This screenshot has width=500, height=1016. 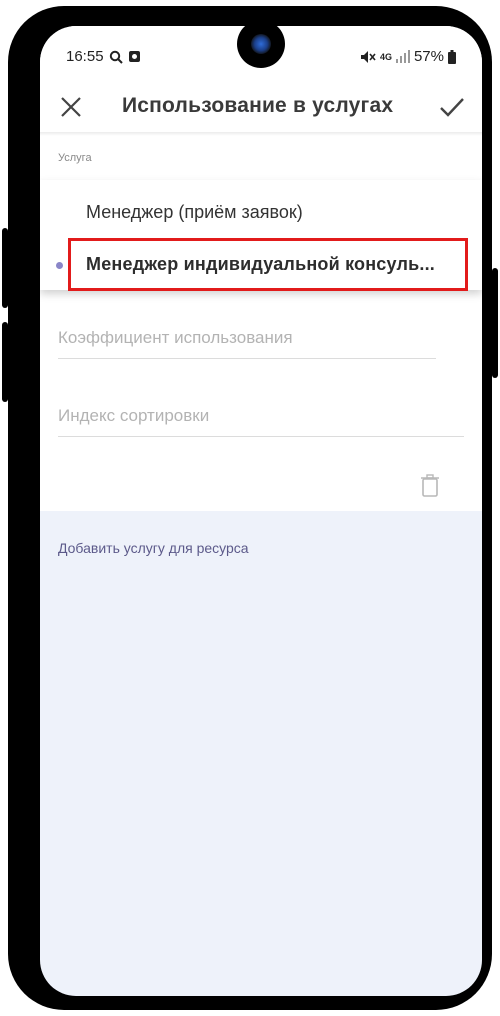 What do you see at coordinates (268, 264) in the screenshot?
I see `highlight-box` at bounding box center [268, 264].